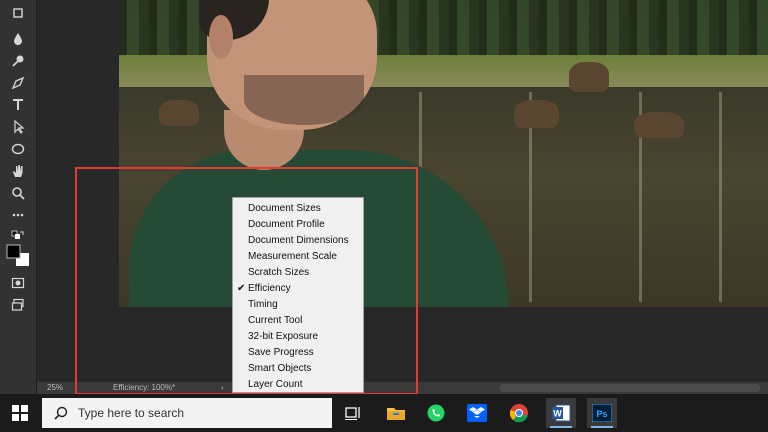 This screenshot has height=432, width=768. What do you see at coordinates (18, 256) in the screenshot?
I see `color-swatches-icon` at bounding box center [18, 256].